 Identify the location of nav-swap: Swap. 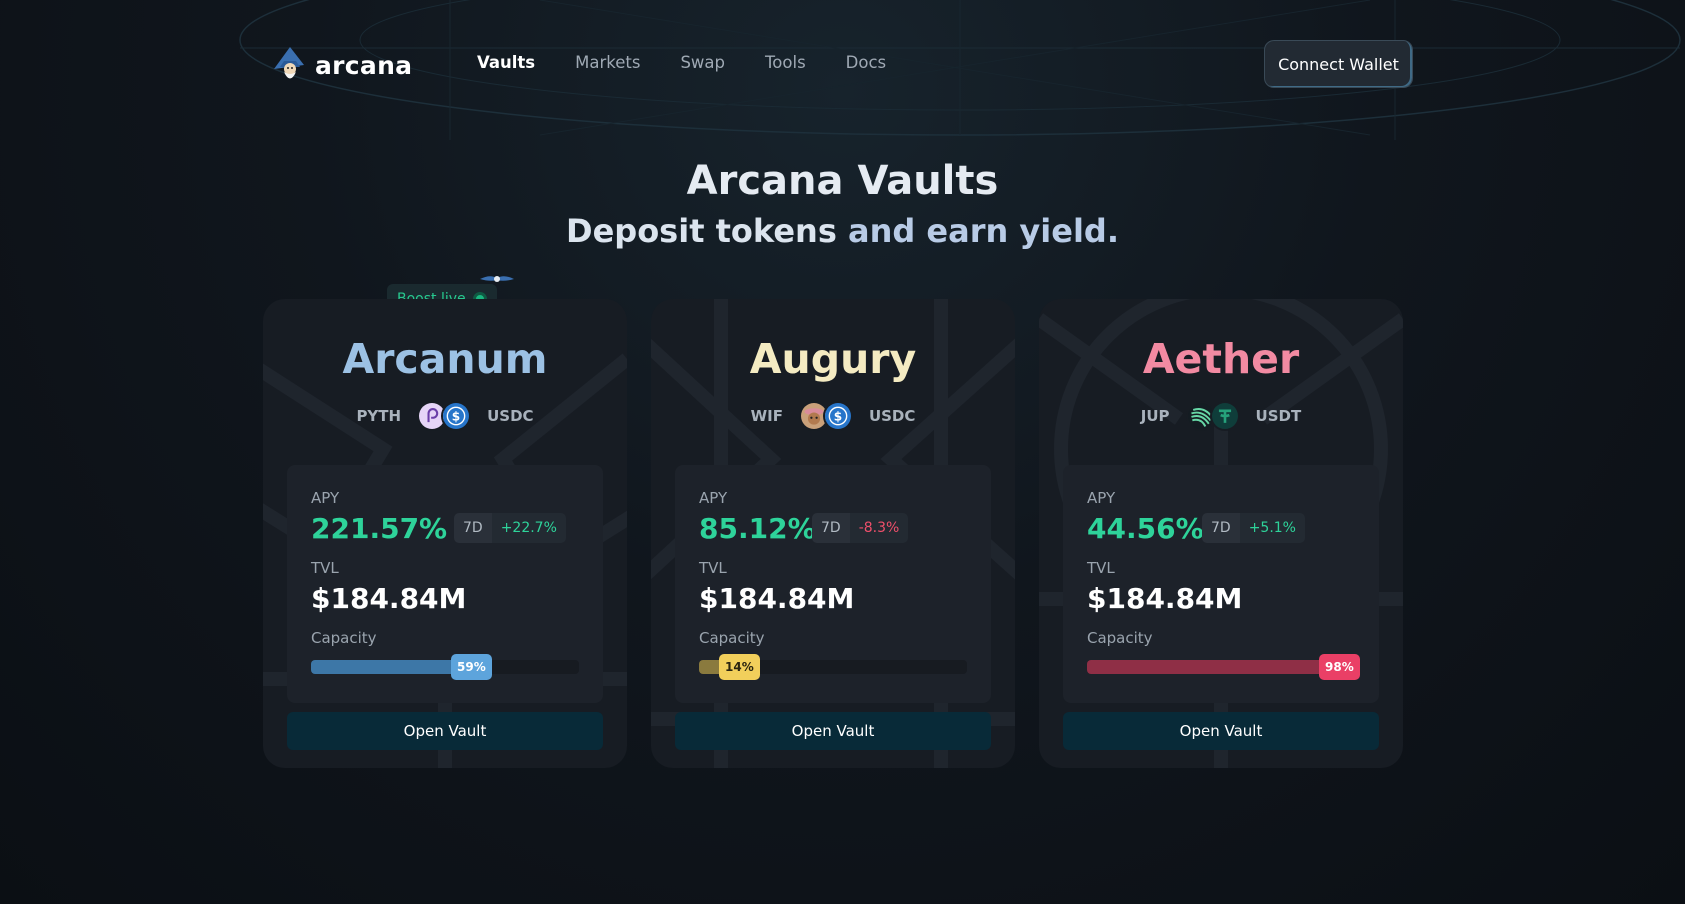
(702, 62).